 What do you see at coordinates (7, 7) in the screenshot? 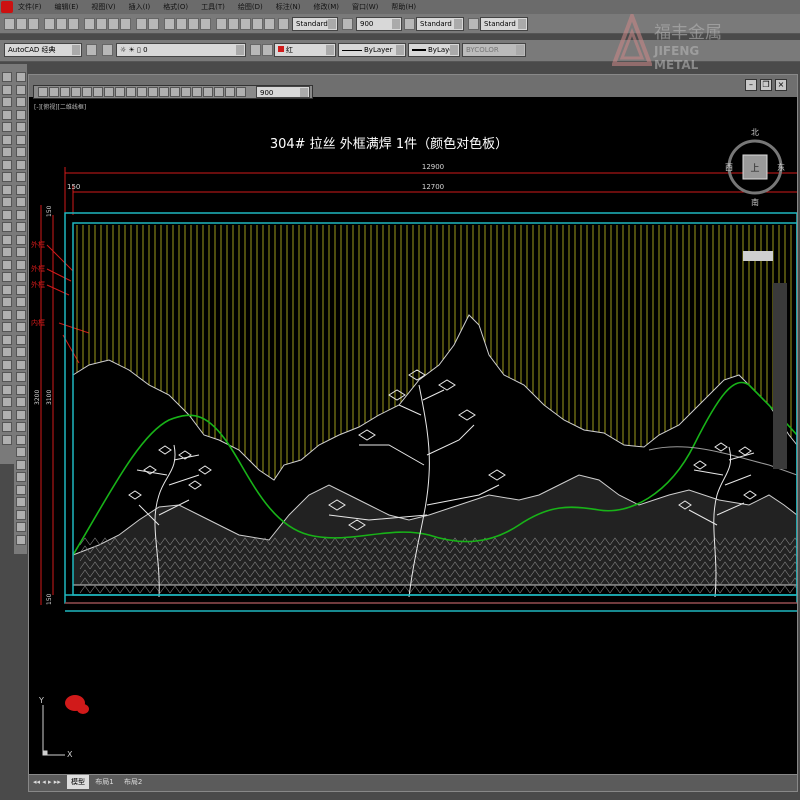
I see `autocad-app-icon` at bounding box center [7, 7].